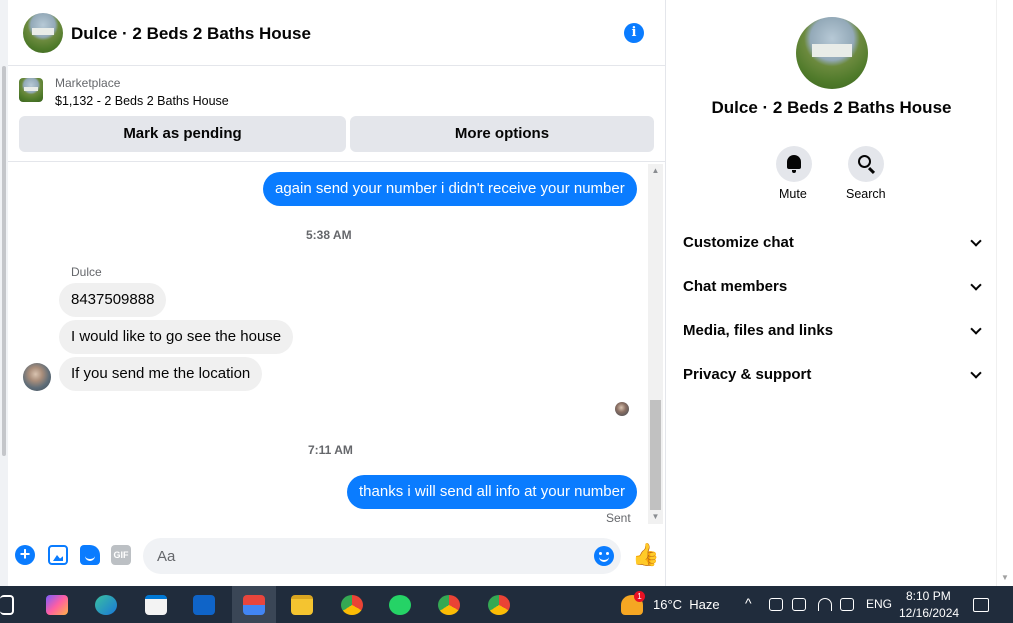 This screenshot has height=623, width=1013. What do you see at coordinates (57, 605) in the screenshot?
I see `copilot-icon` at bounding box center [57, 605].